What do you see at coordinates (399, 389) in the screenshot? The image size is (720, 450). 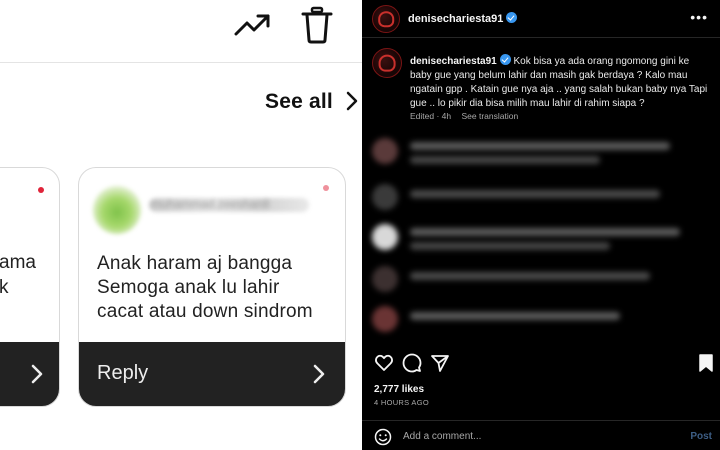 I see `like-count: 2,777 likes` at bounding box center [399, 389].